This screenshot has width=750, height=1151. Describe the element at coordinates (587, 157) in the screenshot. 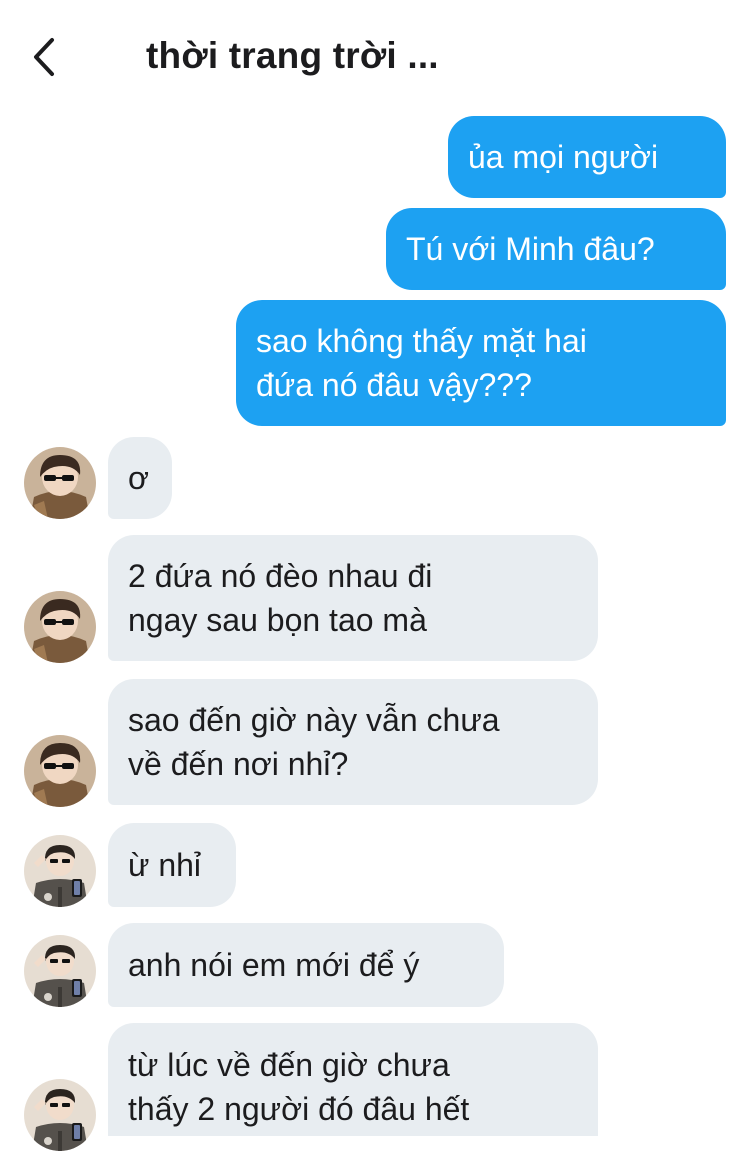

I see `outgoing-message: ủa mọi người` at that location.